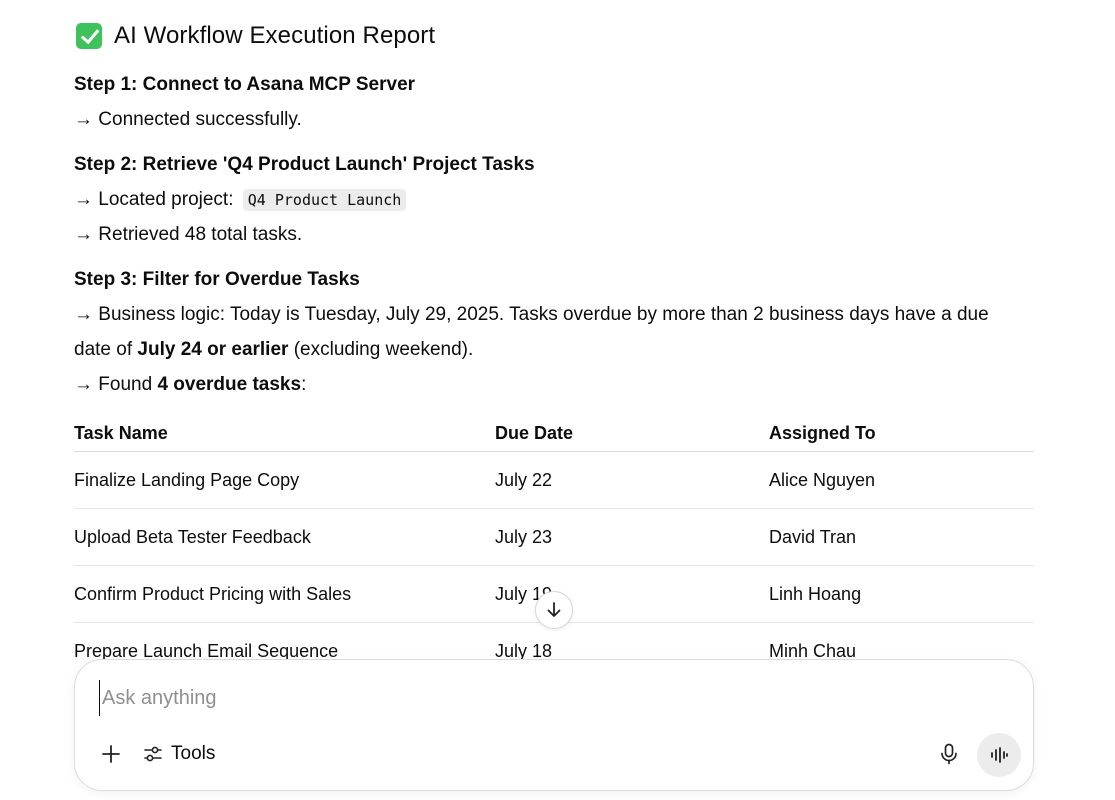  I want to click on microphone-icon, so click(949, 754).